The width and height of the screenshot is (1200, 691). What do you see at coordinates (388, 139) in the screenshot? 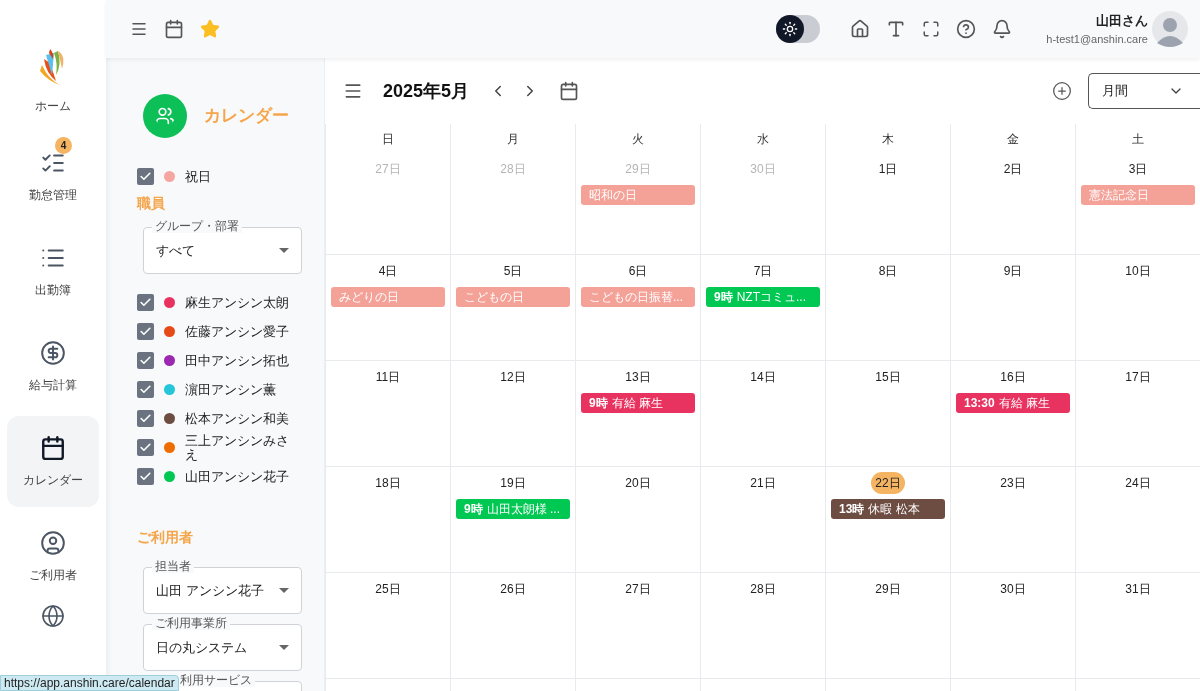
I see `weekday-label: 日` at bounding box center [388, 139].